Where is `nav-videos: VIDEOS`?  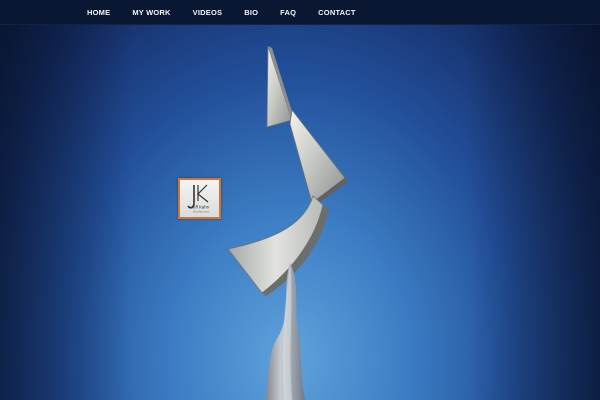
nav-videos: VIDEOS is located at coordinates (208, 12).